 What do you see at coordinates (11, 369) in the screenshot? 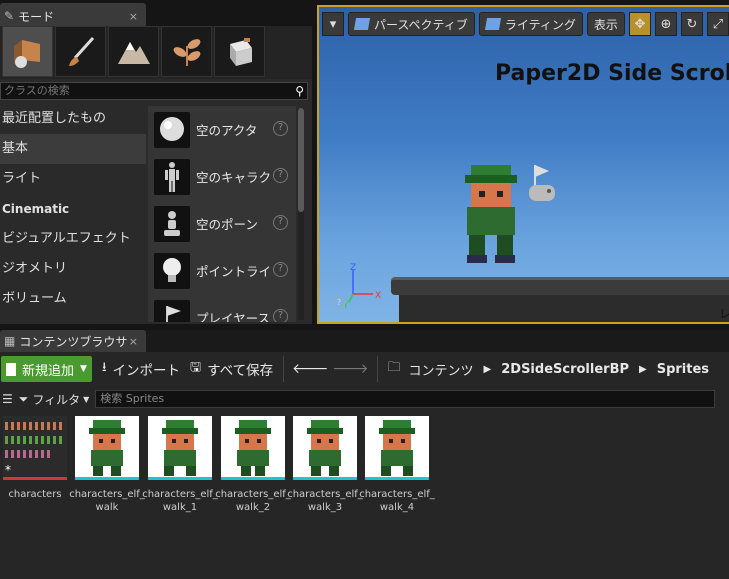
I see `new-document-icon` at bounding box center [11, 369].